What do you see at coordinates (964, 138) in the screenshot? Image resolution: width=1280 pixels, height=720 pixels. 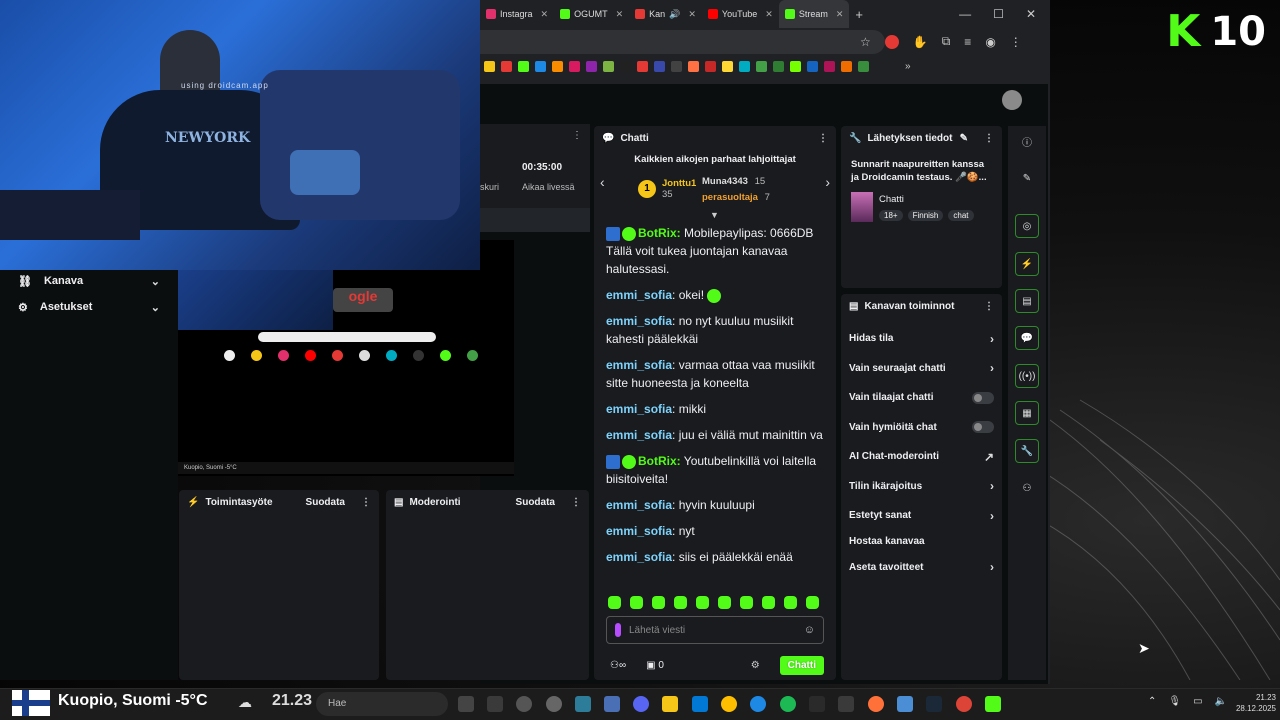 I see `edit-icon: ✎` at bounding box center [964, 138].